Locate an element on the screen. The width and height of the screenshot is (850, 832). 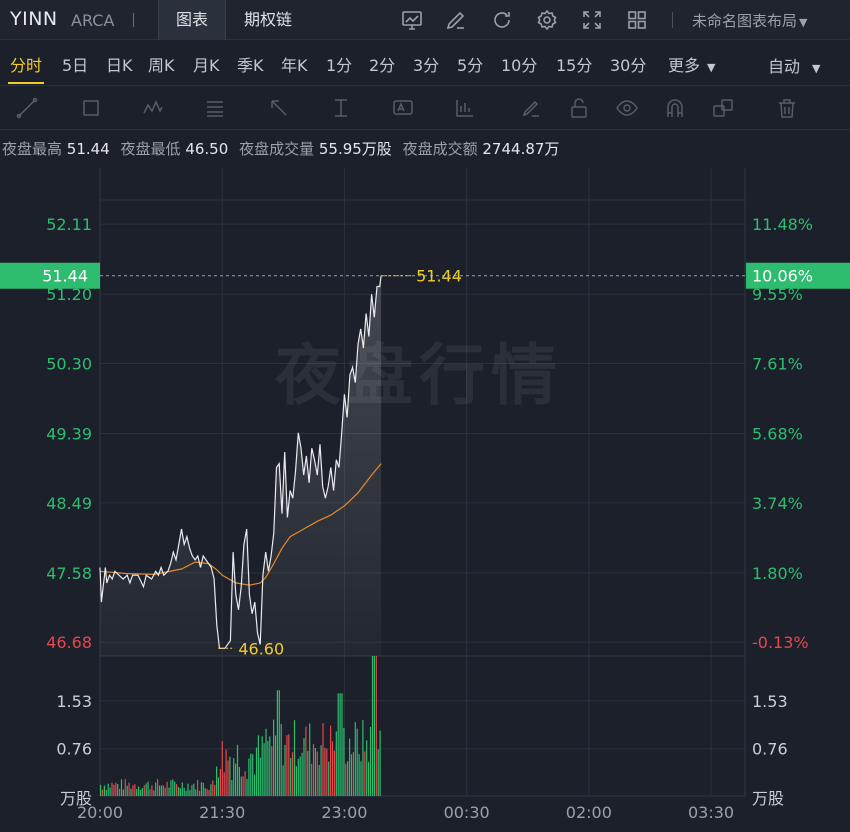
period-quarterly: 季K is located at coordinates (250, 64).